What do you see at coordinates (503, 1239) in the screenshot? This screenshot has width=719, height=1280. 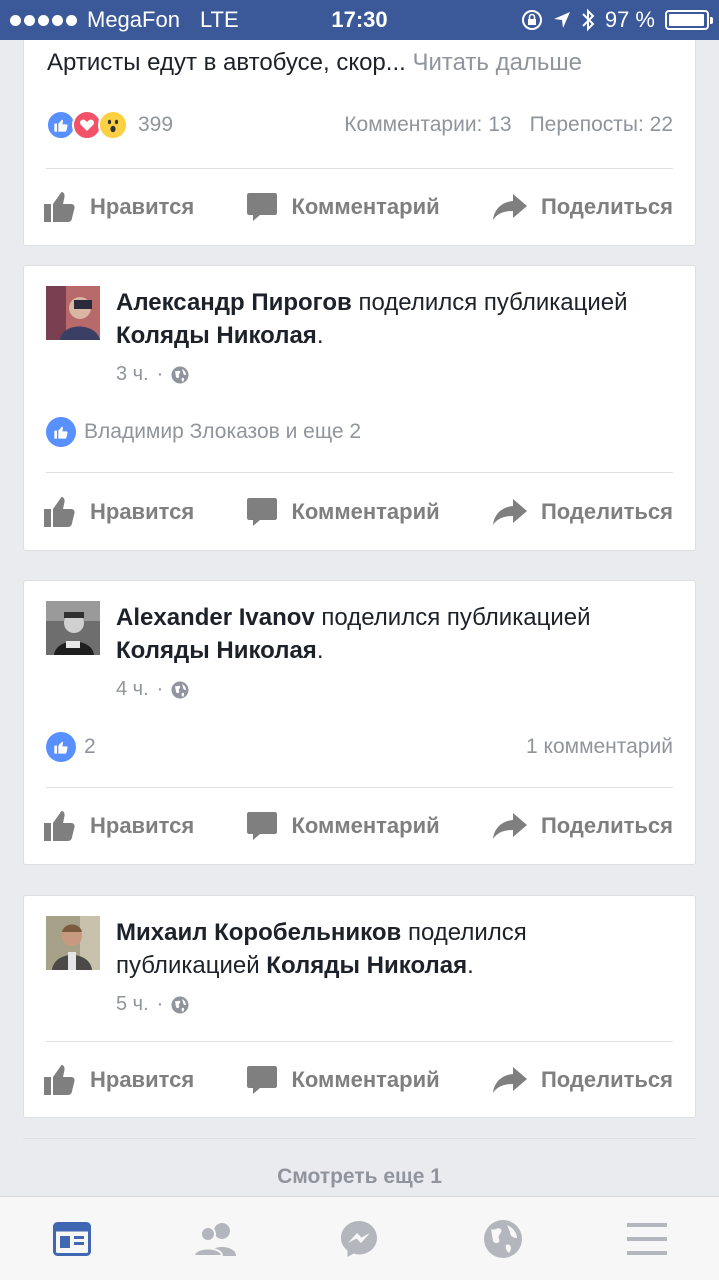 I see `notifications-globe-icon` at bounding box center [503, 1239].